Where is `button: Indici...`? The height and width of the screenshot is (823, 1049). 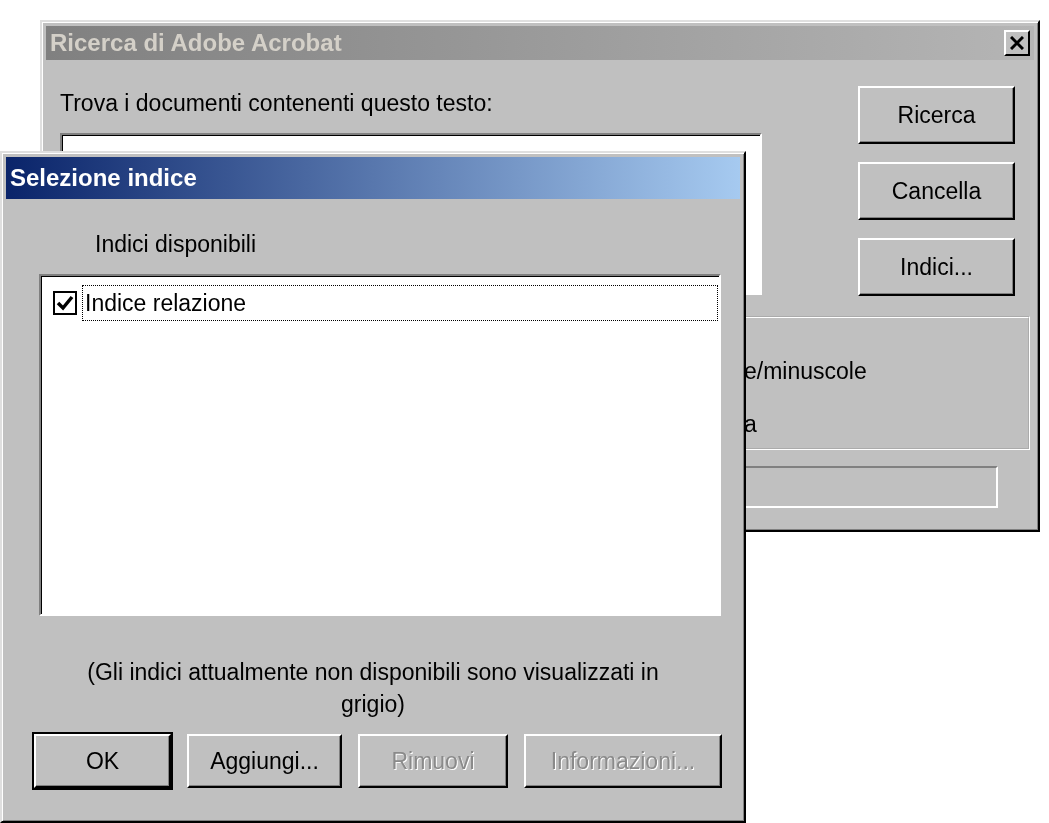 button: Indici... is located at coordinates (936, 267).